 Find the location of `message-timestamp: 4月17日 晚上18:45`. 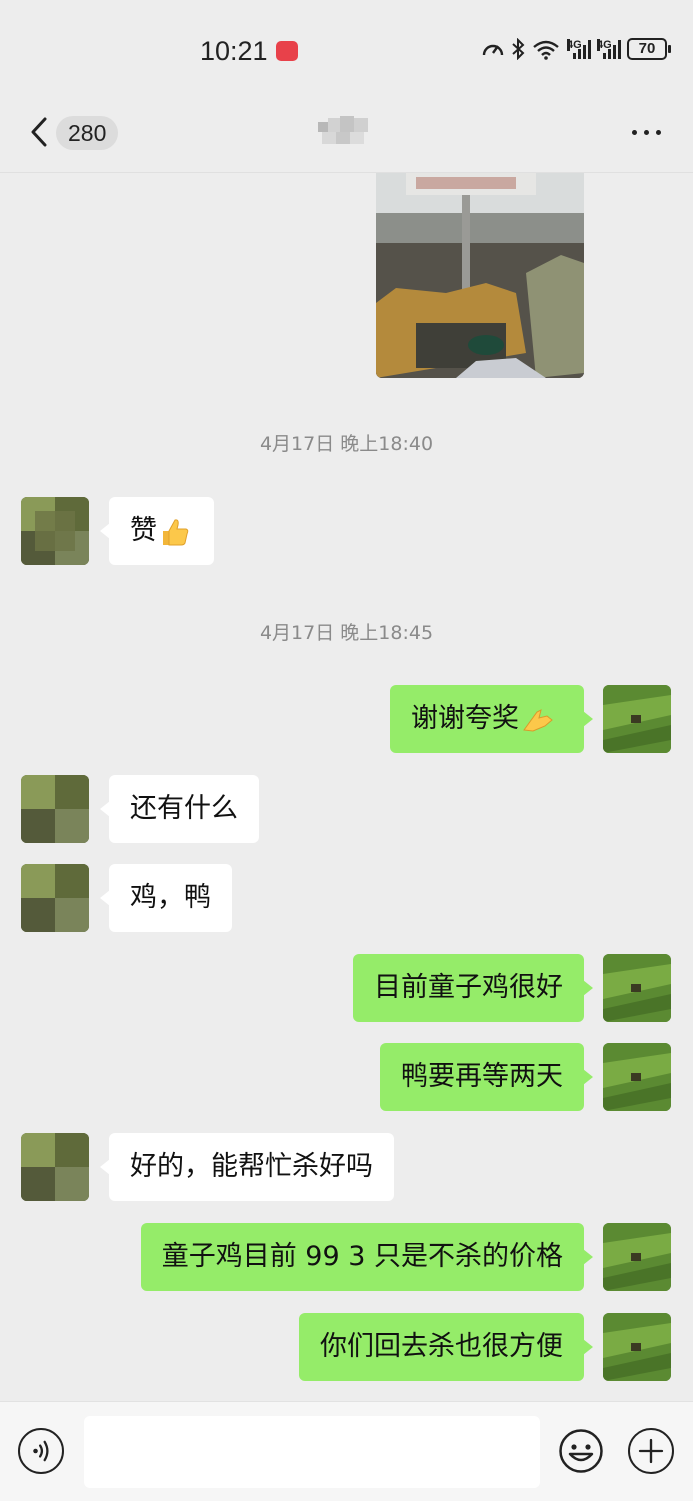

message-timestamp: 4月17日 晚上18:45 is located at coordinates (346, 633).